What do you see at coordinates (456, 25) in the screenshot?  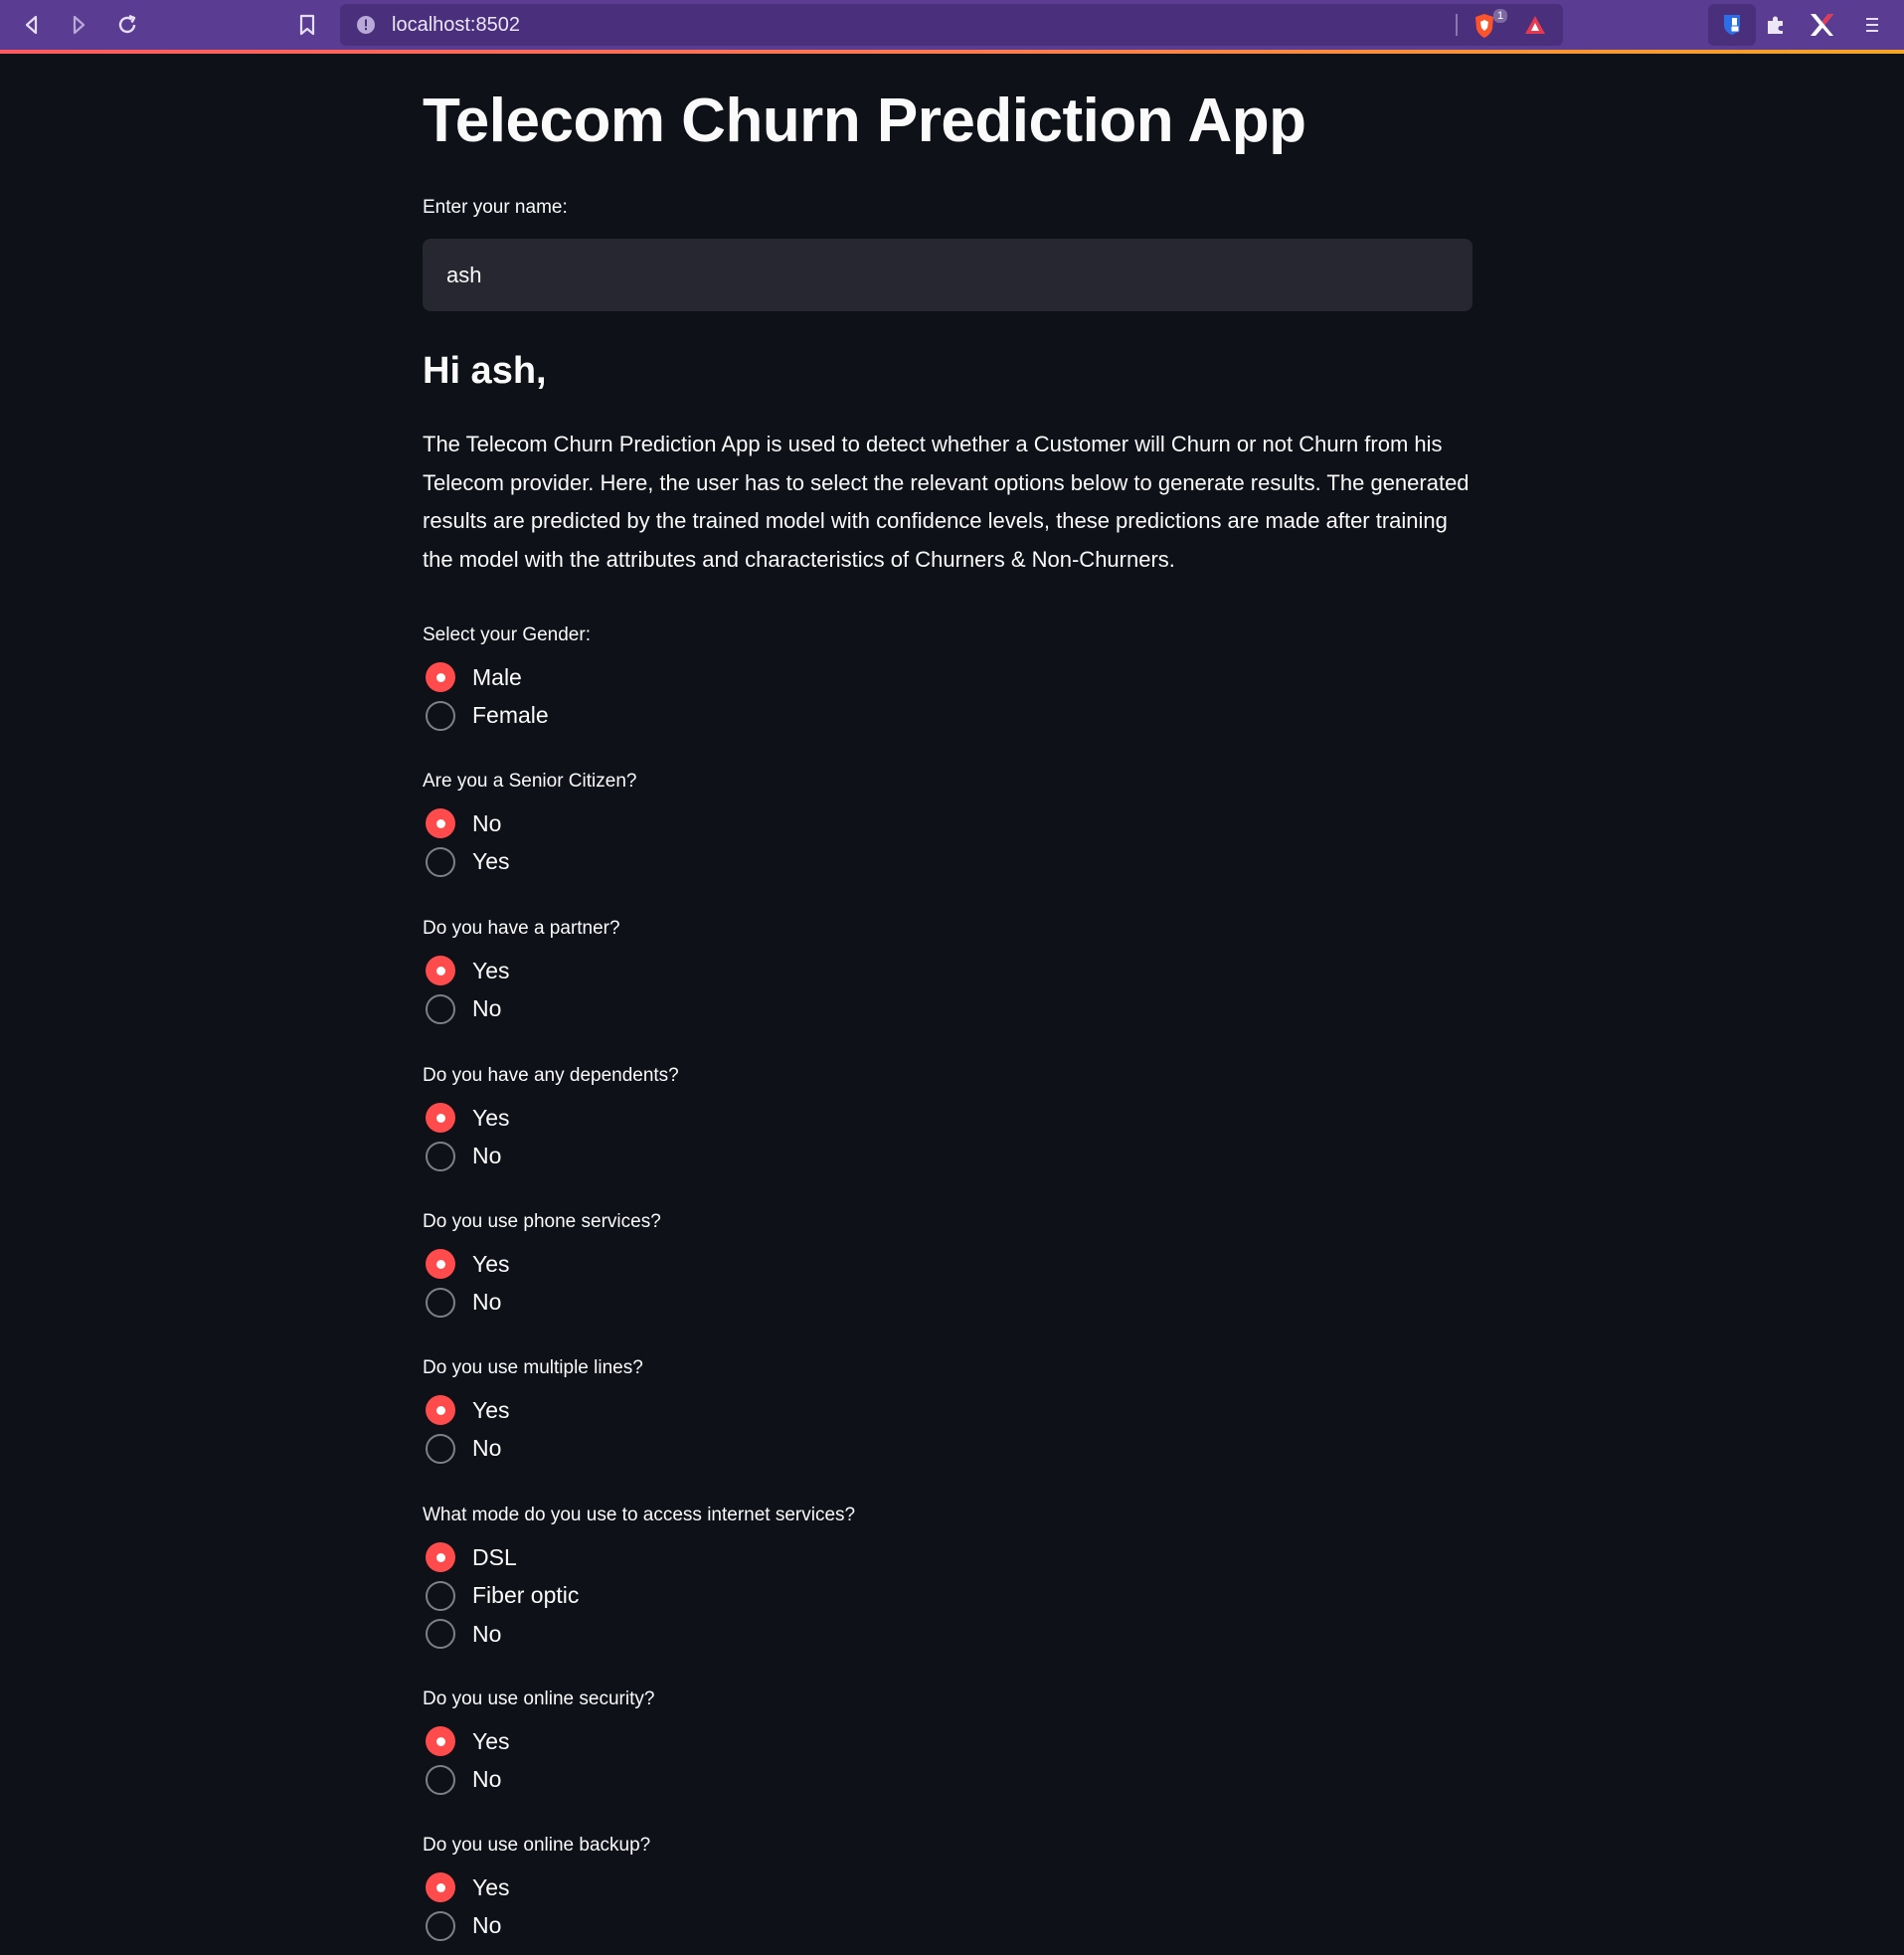 I see `url-text: localhost:8502` at bounding box center [456, 25].